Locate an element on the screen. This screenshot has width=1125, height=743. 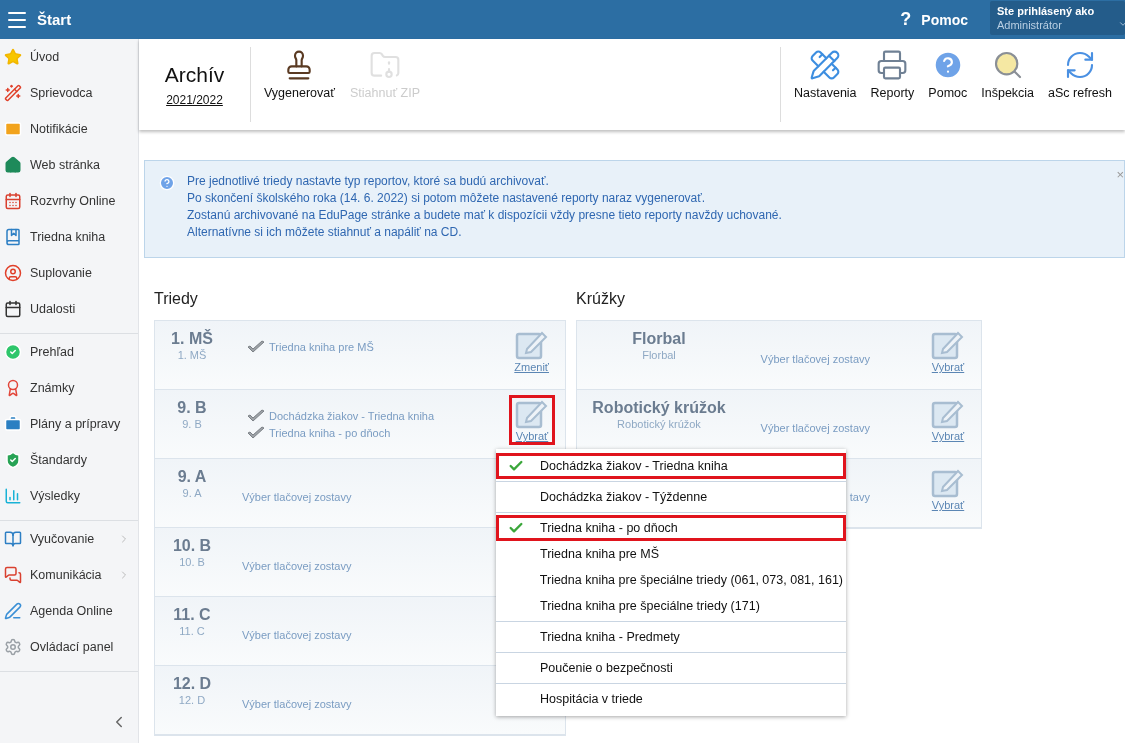
house-icon is located at coordinates (13, 165).